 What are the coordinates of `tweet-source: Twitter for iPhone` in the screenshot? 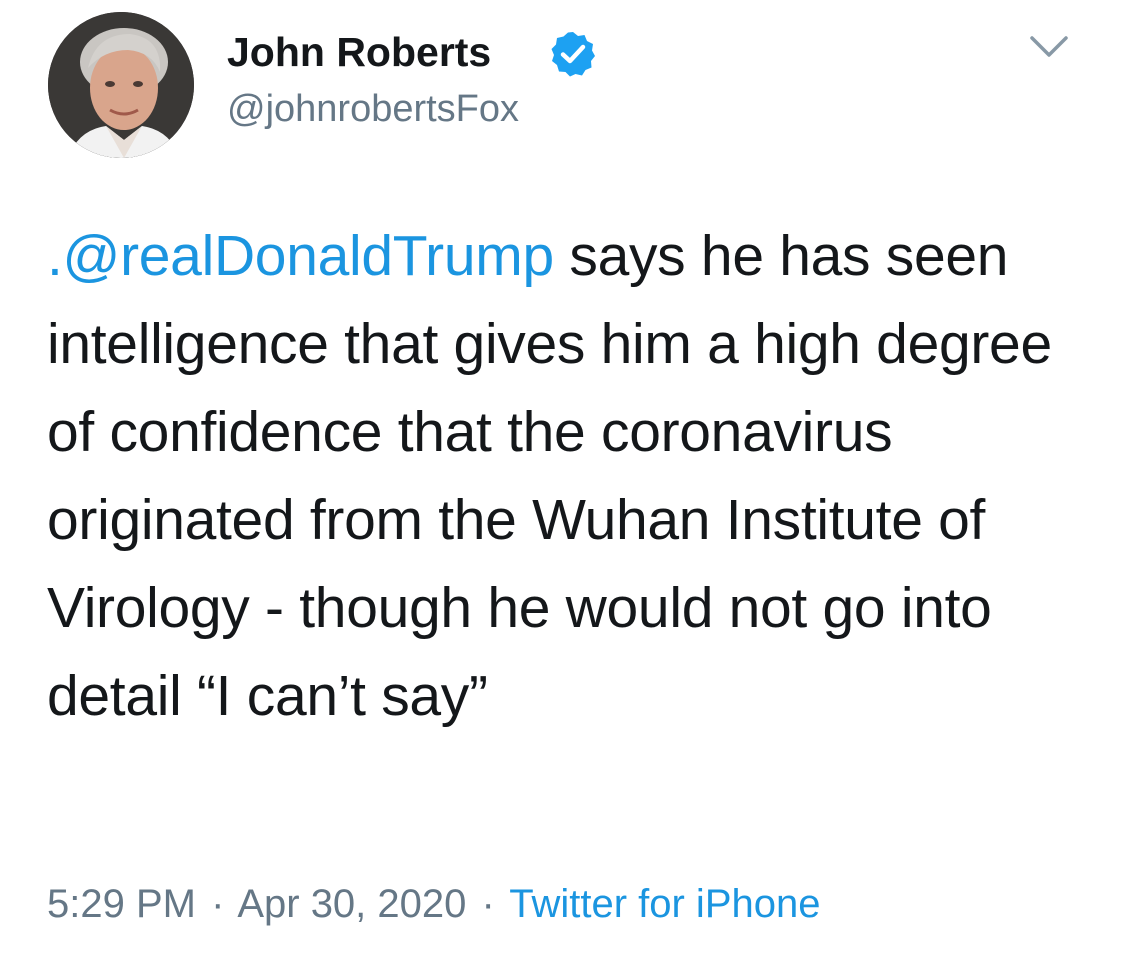 It's located at (664, 904).